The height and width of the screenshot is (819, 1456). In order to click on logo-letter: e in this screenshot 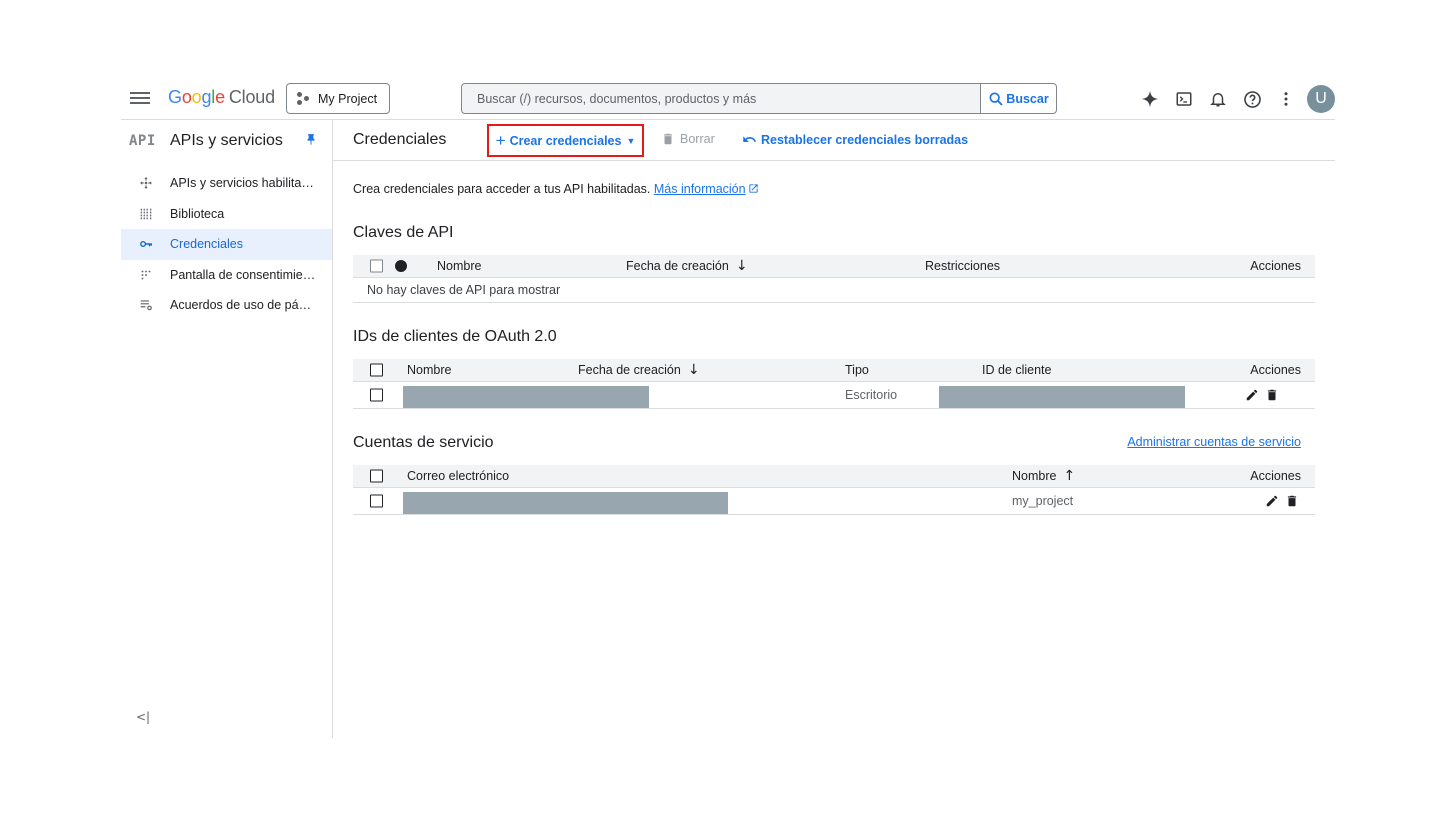, I will do `click(220, 97)`.